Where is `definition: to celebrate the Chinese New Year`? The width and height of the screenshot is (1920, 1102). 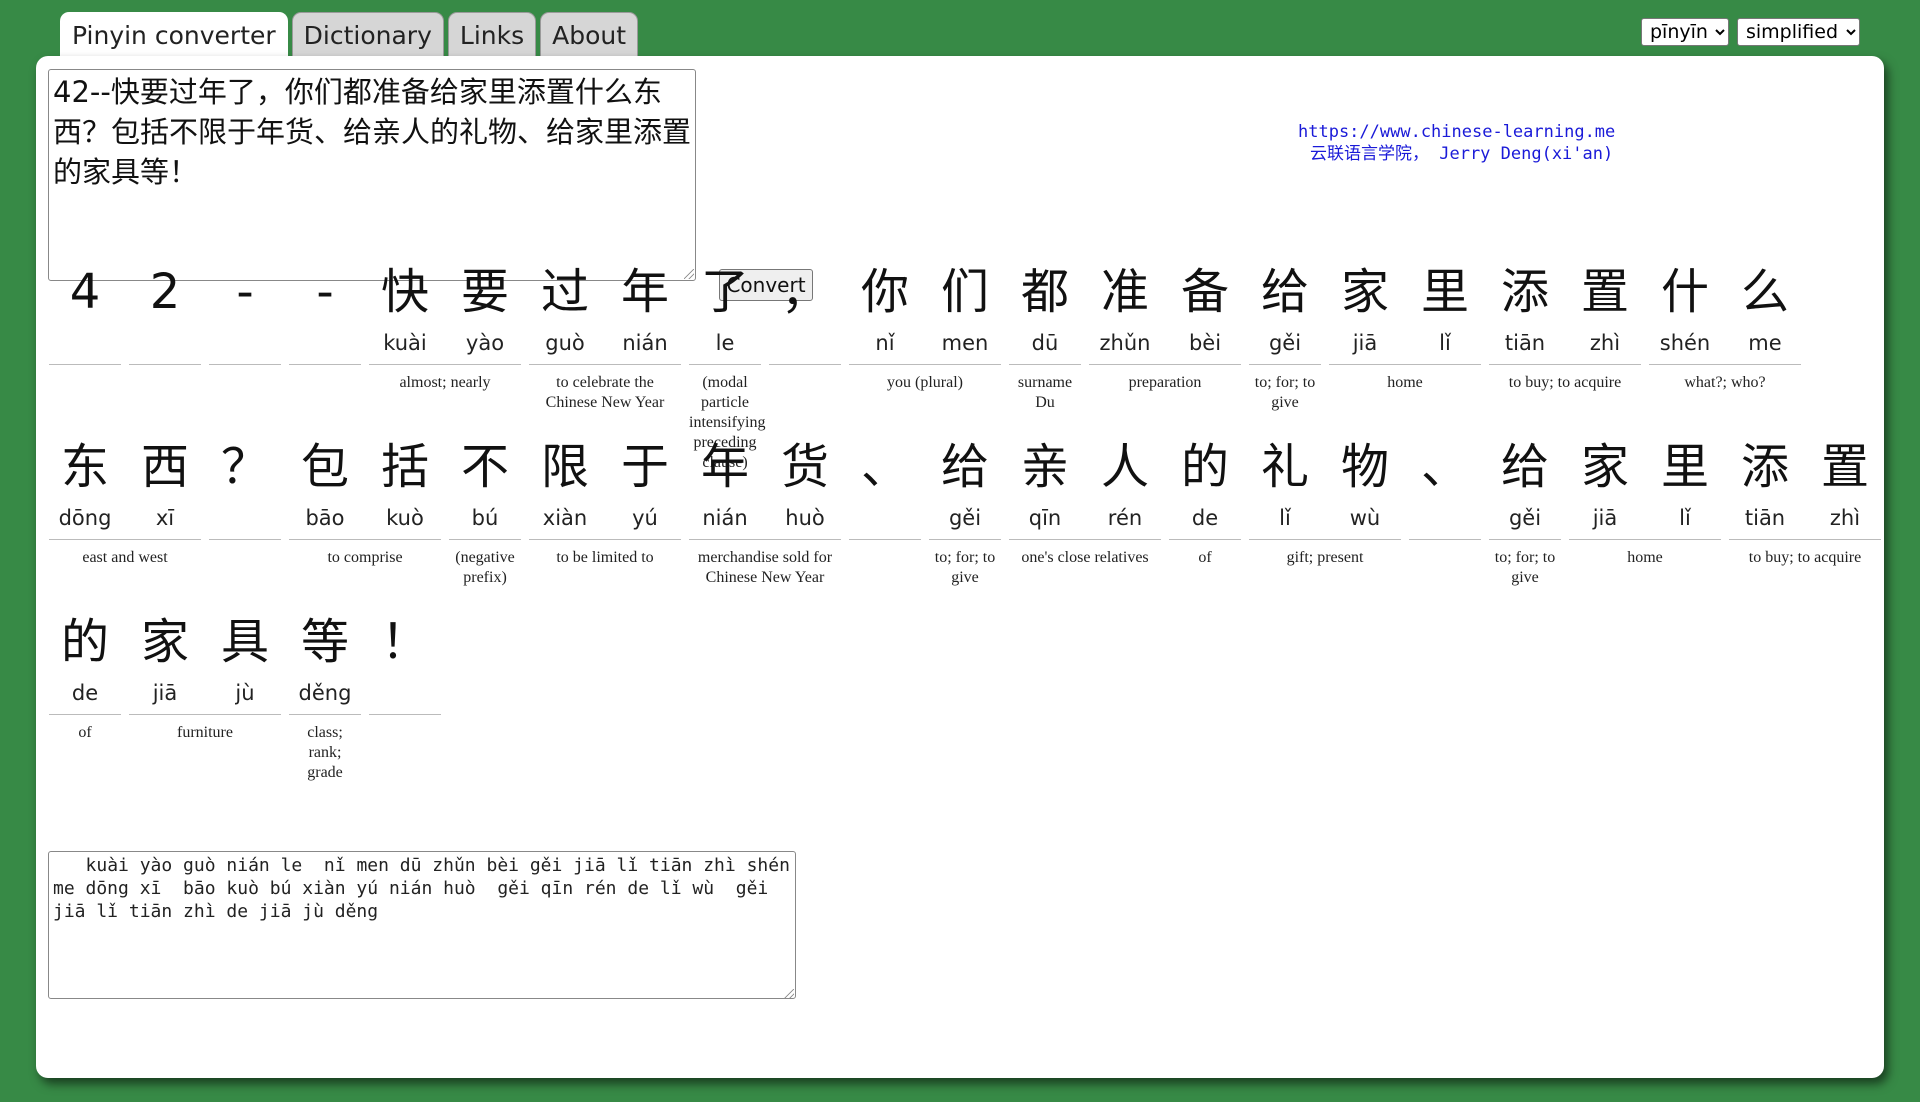 definition: to celebrate the Chinese New Year is located at coordinates (605, 392).